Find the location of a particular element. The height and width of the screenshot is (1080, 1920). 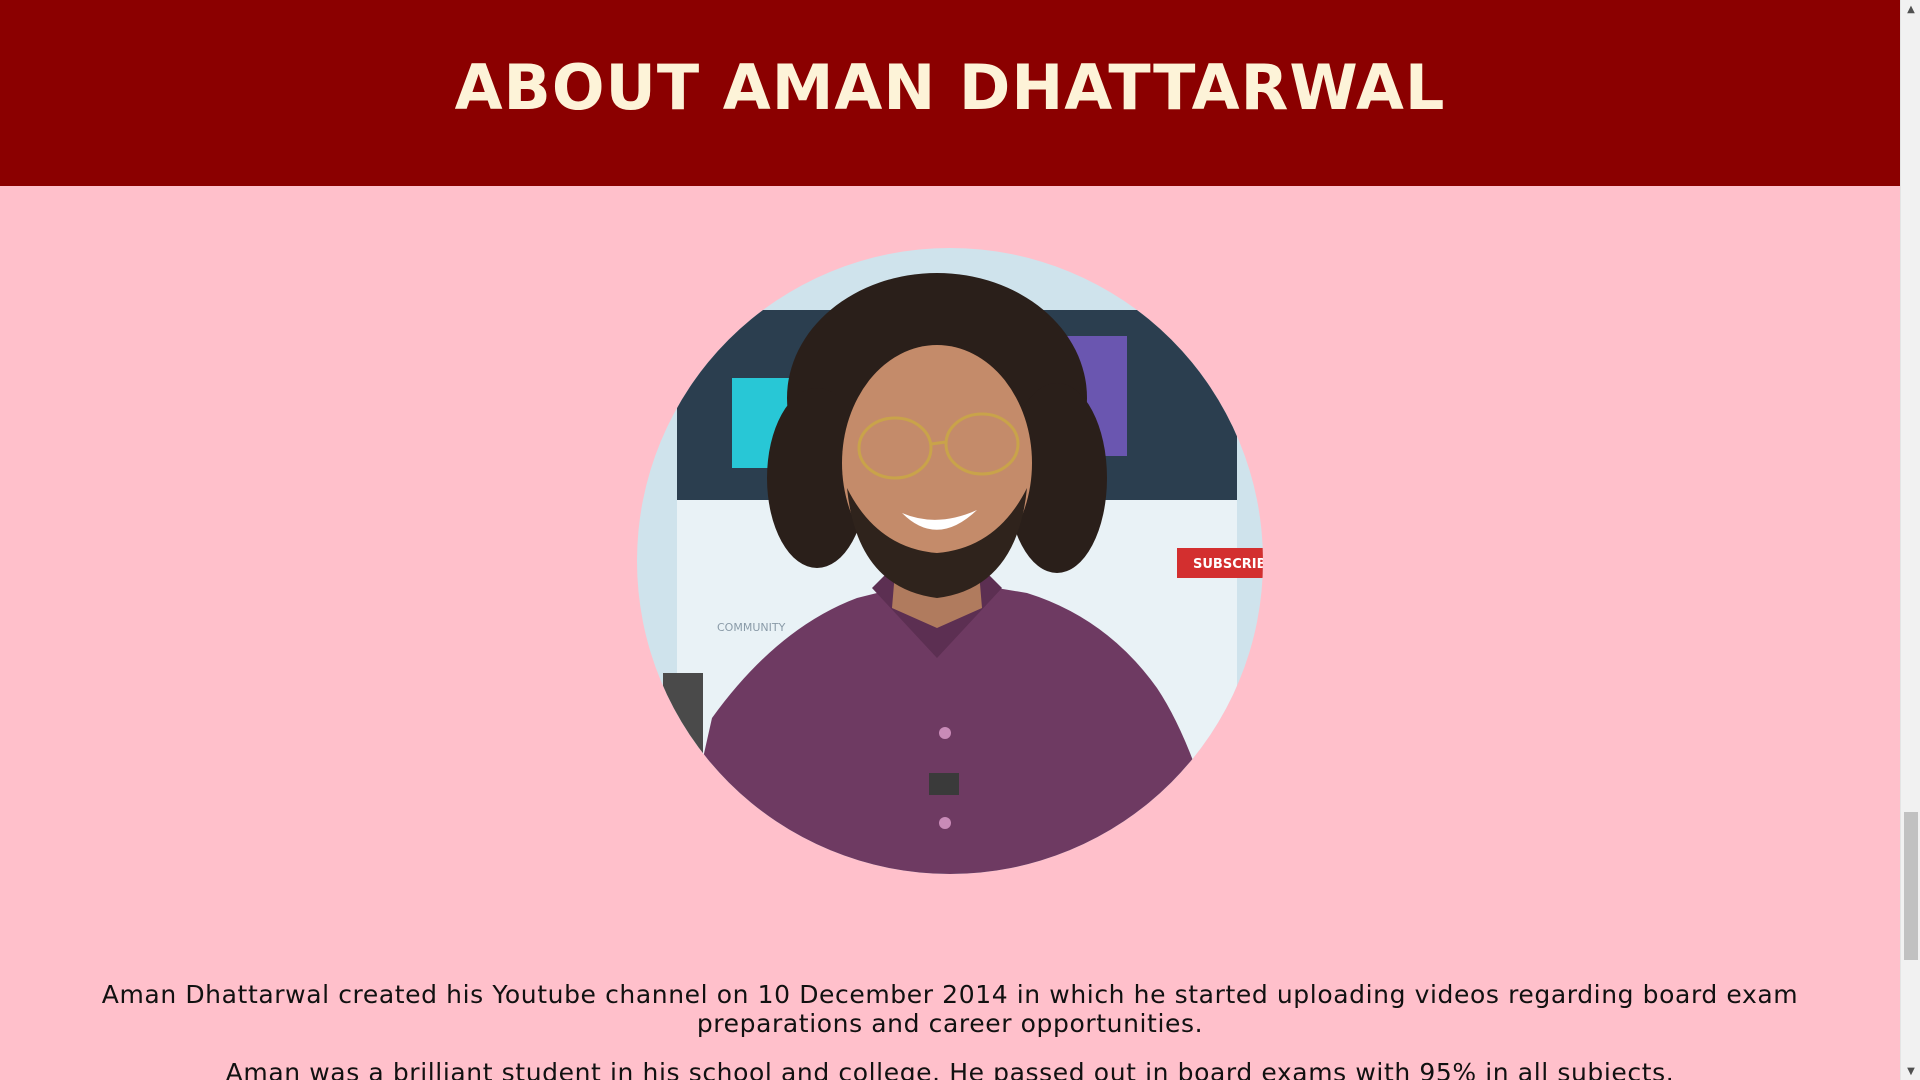

vertical-scrollbar: ▲ ▼ is located at coordinates (1910, 540).